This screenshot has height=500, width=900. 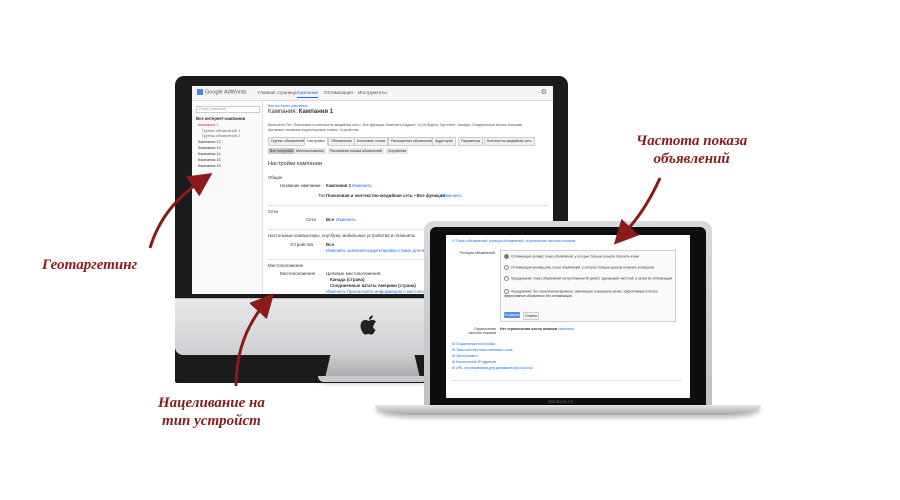 I want to click on annotation-frequency: Частота показа объявлений, so click(x=691, y=150).